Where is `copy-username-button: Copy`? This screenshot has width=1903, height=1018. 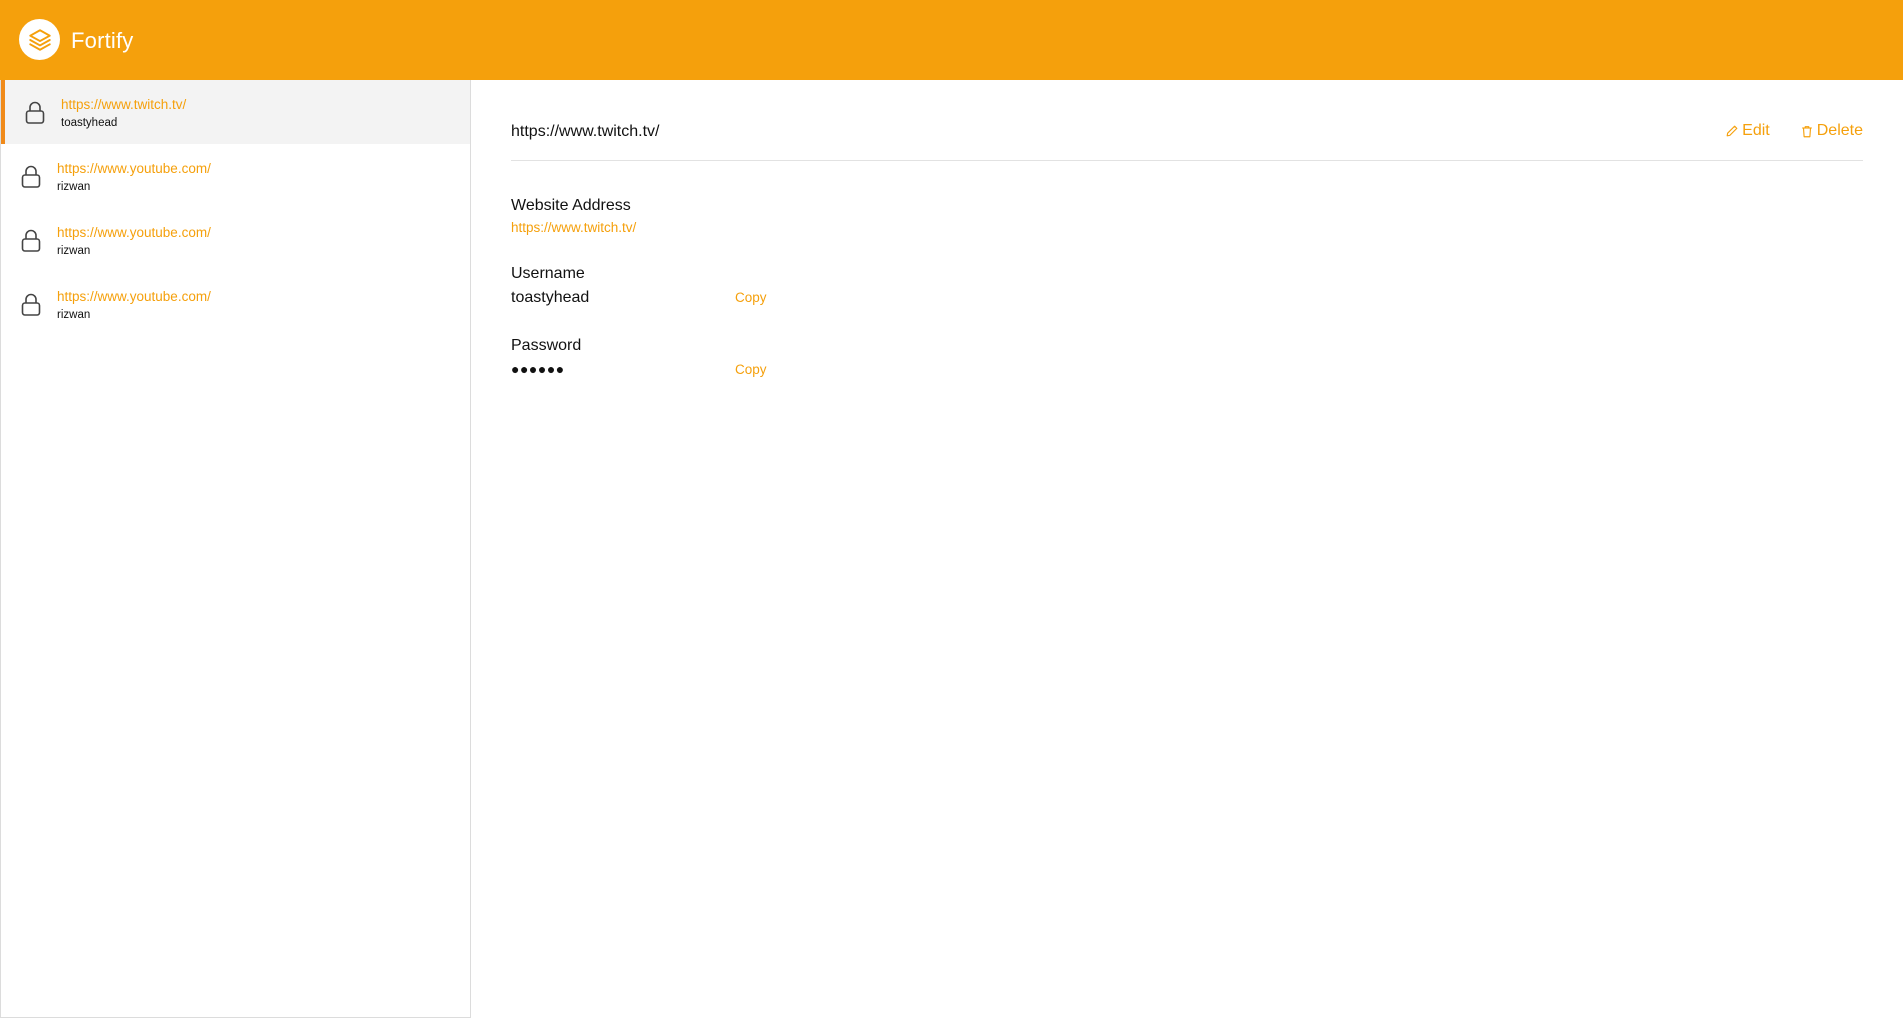
copy-username-button: Copy is located at coordinates (751, 297).